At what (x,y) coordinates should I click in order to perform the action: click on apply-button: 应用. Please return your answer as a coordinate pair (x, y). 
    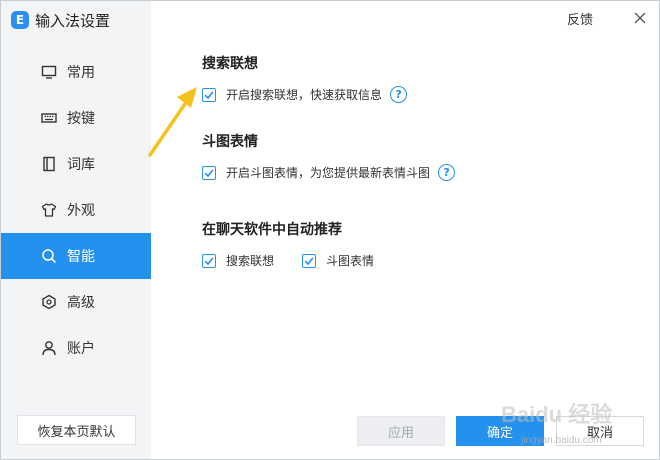
    Looking at the image, I should click on (401, 431).